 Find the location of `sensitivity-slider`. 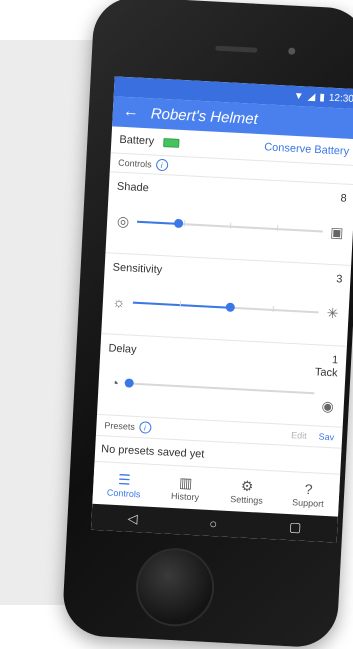

sensitivity-slider is located at coordinates (226, 308).